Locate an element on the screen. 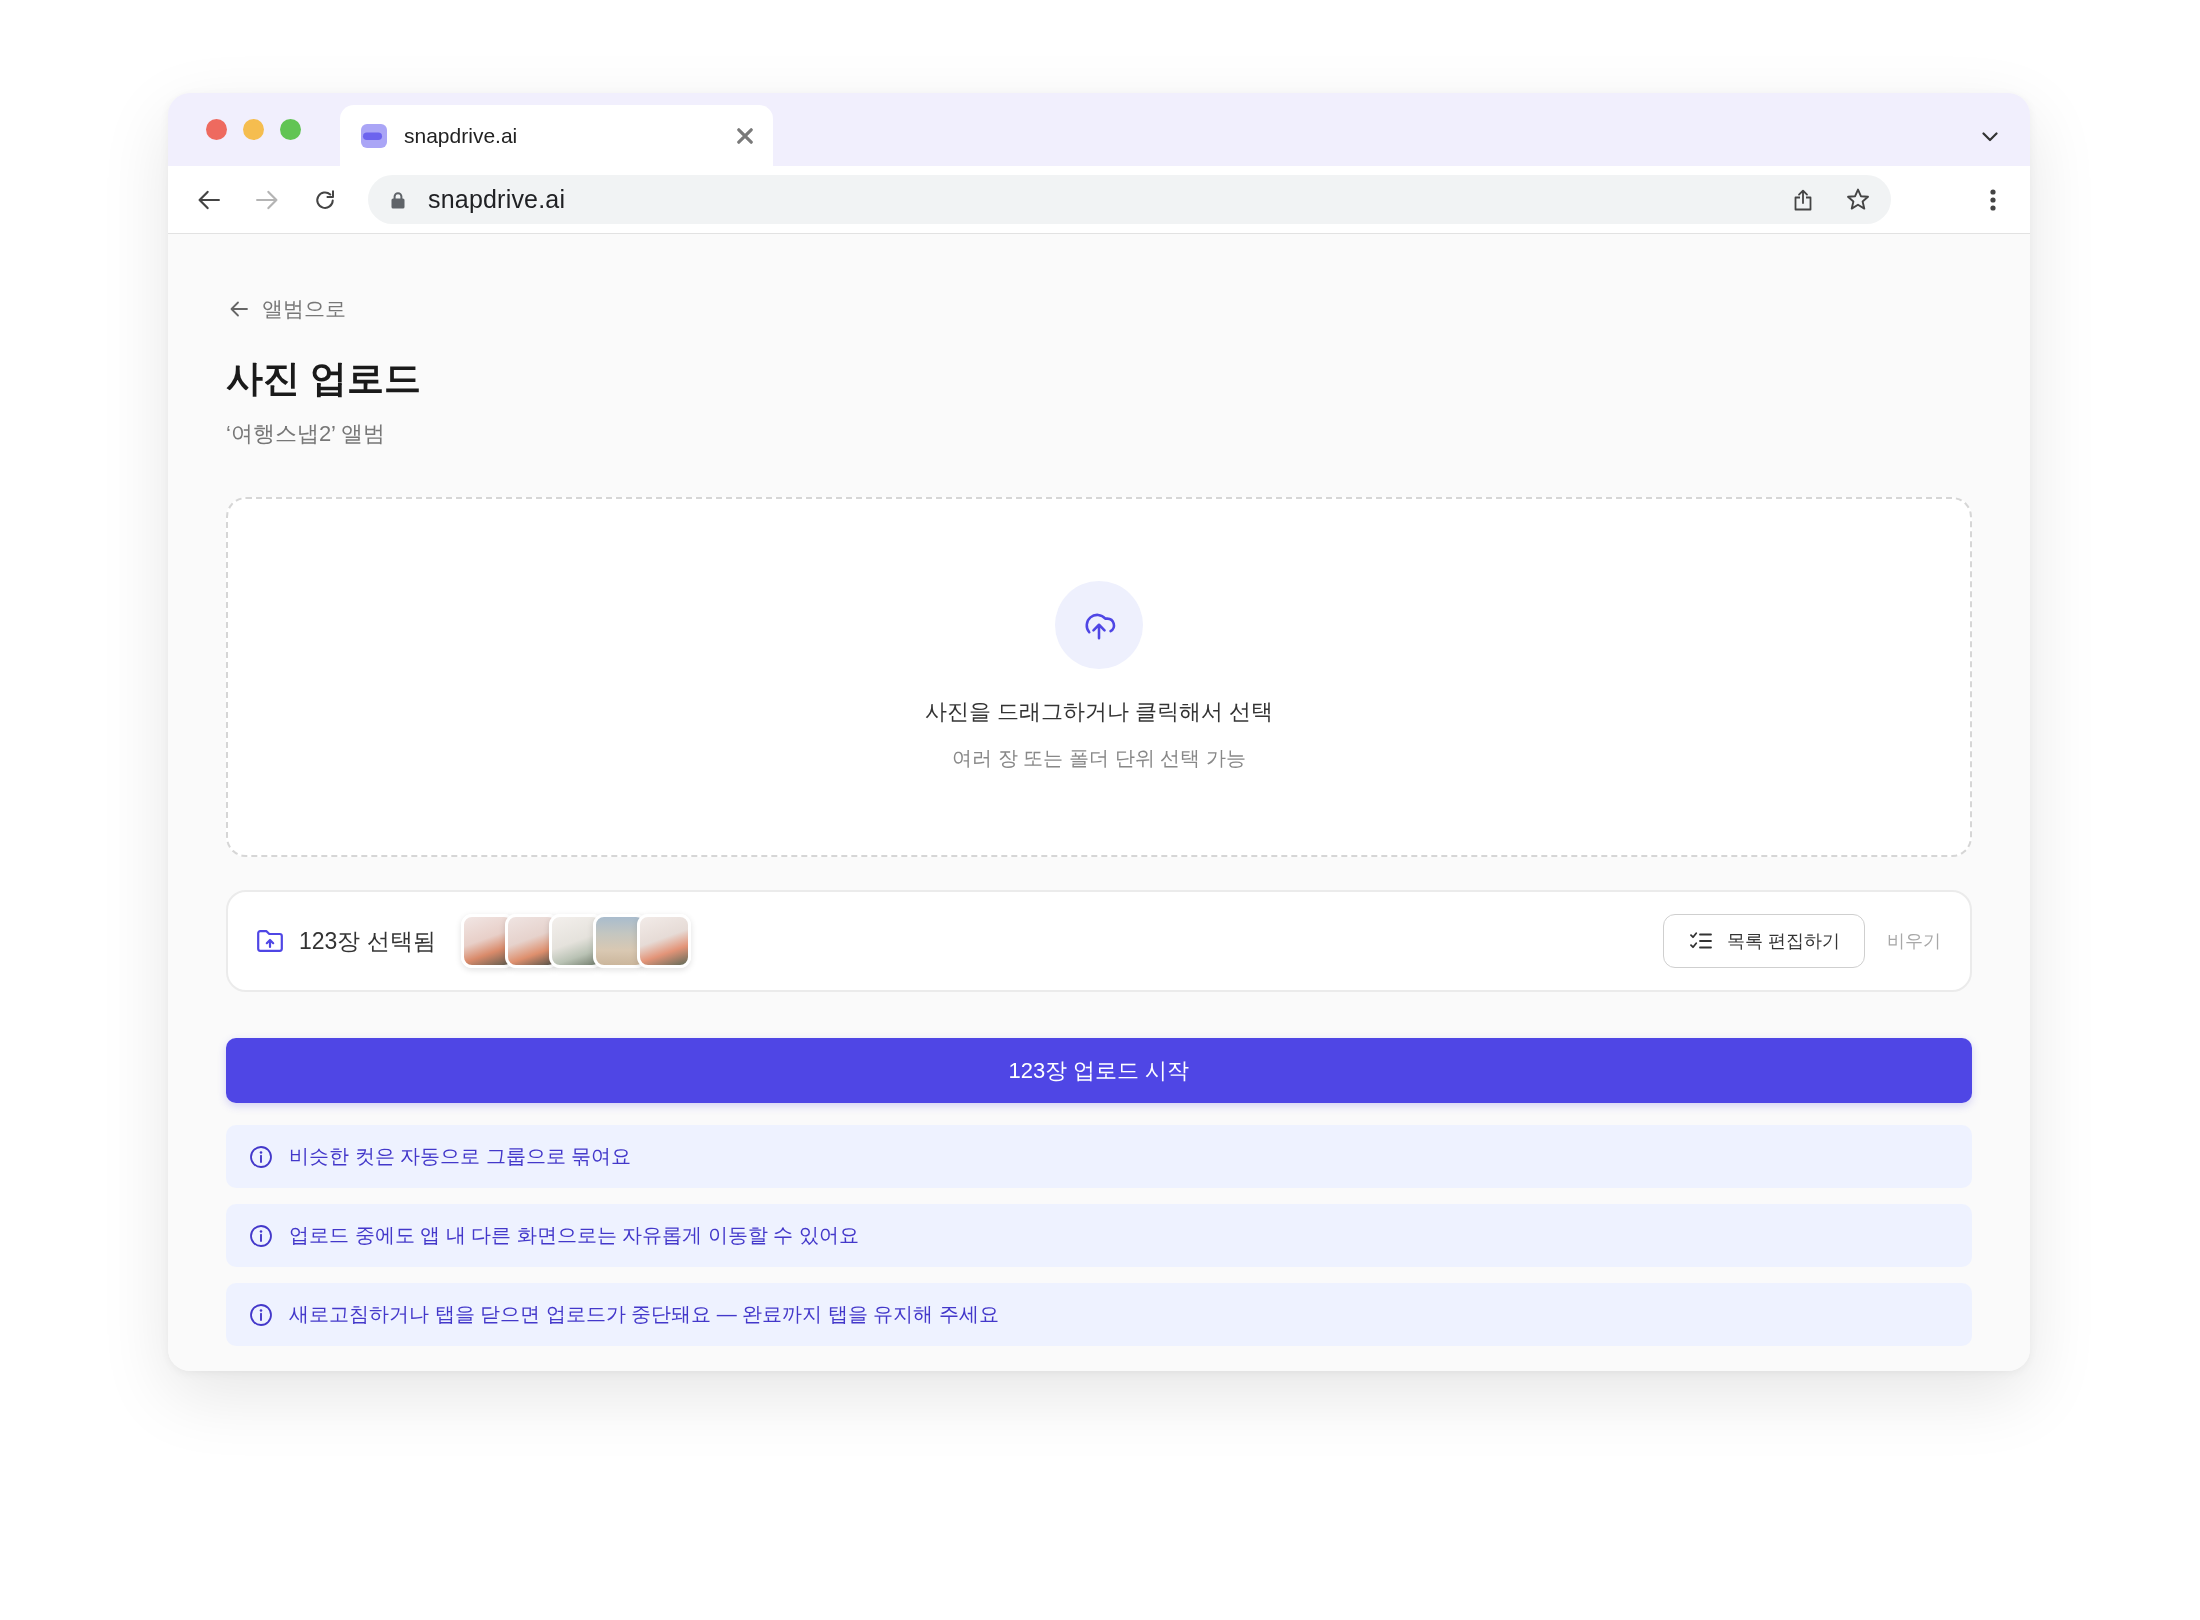  chevron-down-icon is located at coordinates (1990, 136).